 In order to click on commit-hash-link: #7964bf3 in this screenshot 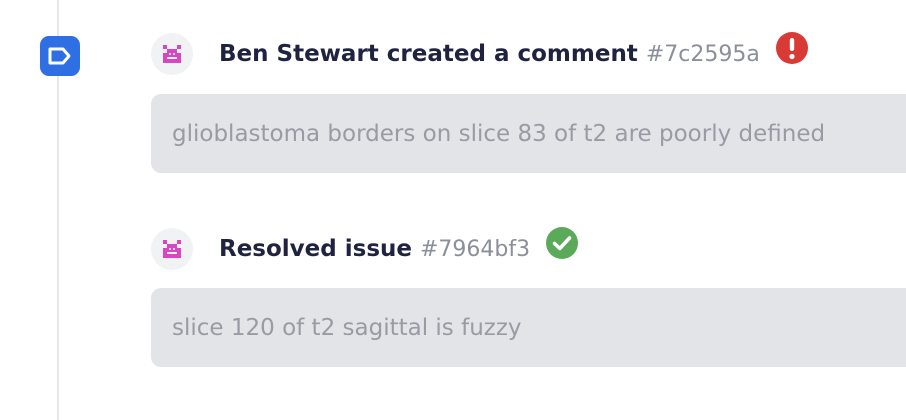, I will do `click(475, 249)`.